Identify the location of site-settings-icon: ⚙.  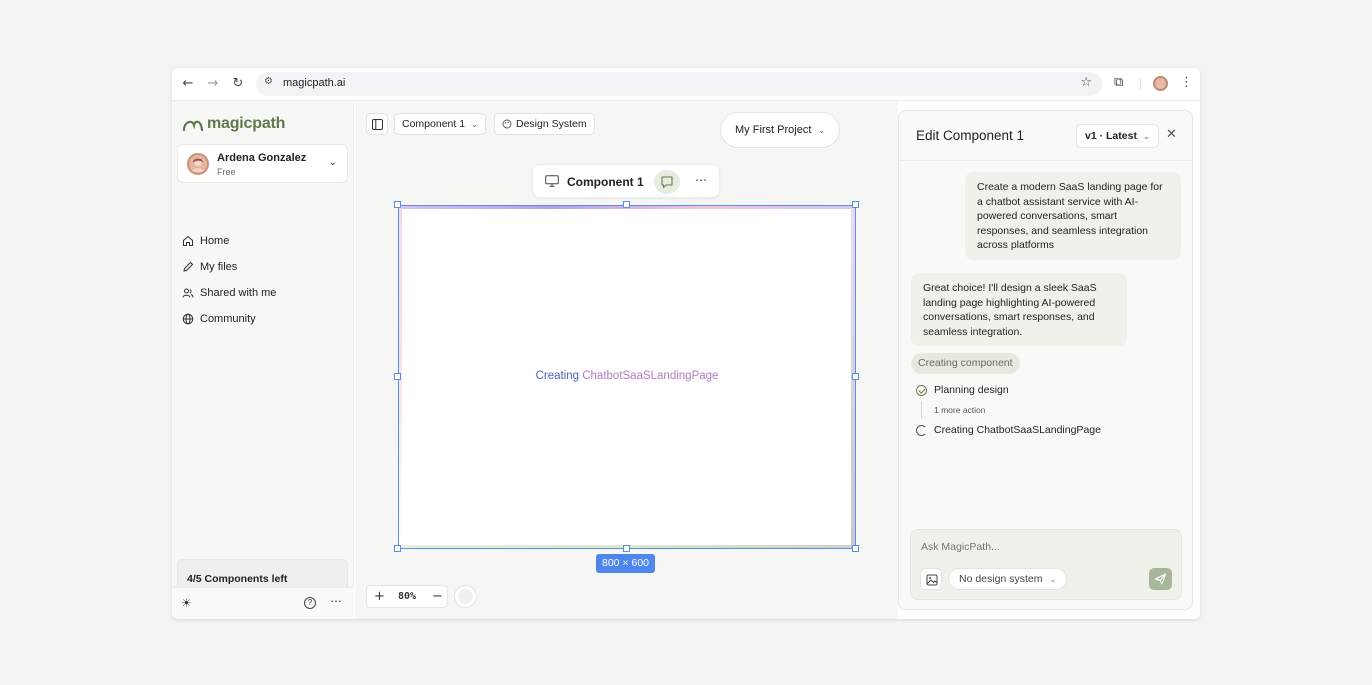
(271, 83).